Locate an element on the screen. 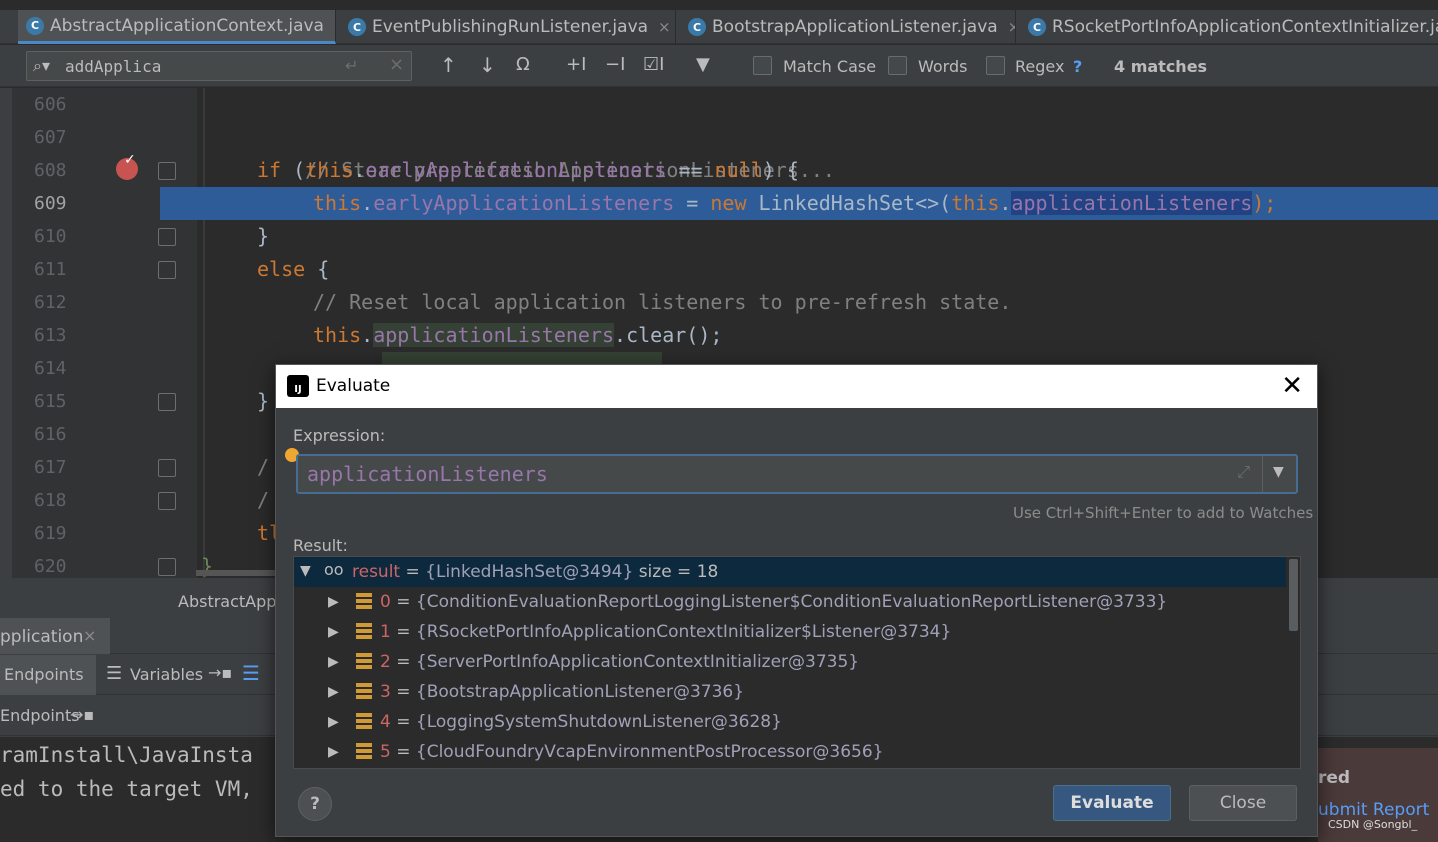  select-all-occurrences-icon: Ω is located at coordinates (523, 65).